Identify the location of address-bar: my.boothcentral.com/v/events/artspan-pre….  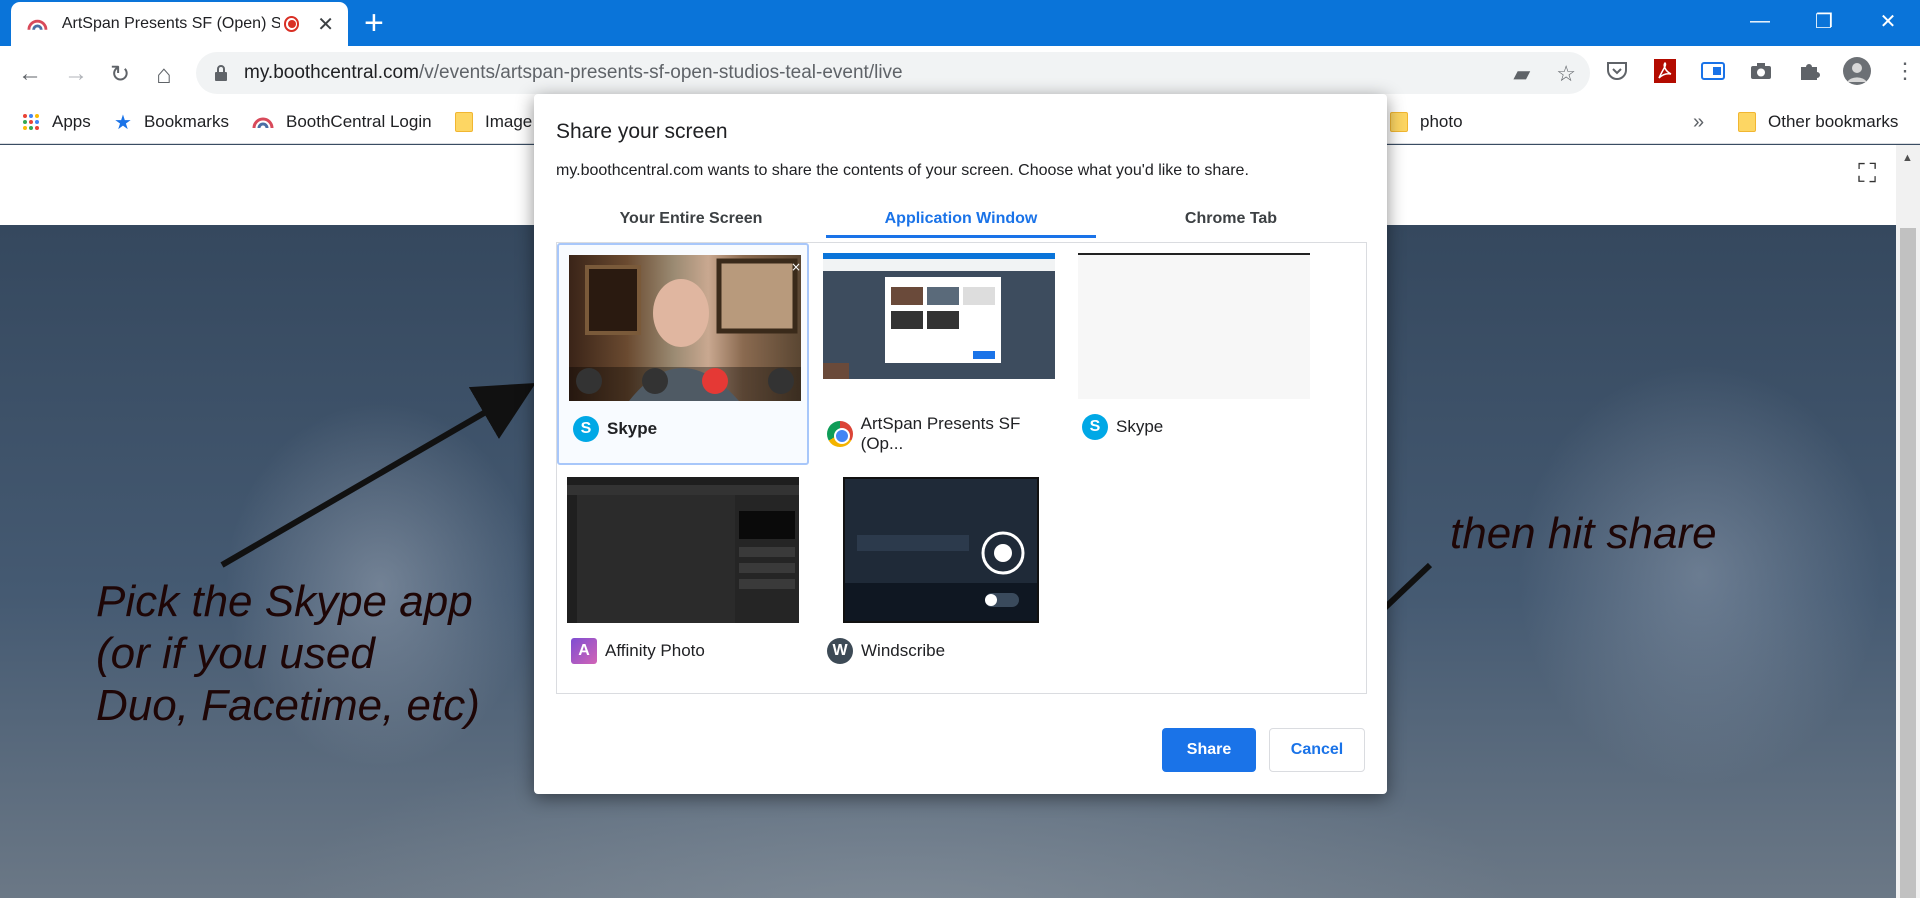
(893, 73).